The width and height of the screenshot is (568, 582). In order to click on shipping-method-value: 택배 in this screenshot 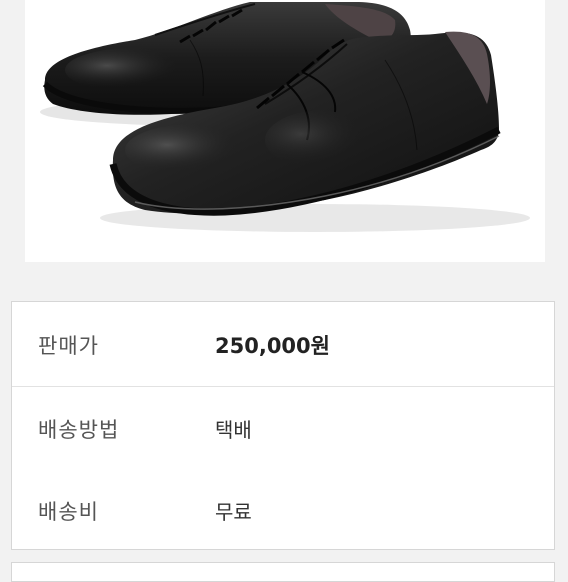, I will do `click(233, 430)`.